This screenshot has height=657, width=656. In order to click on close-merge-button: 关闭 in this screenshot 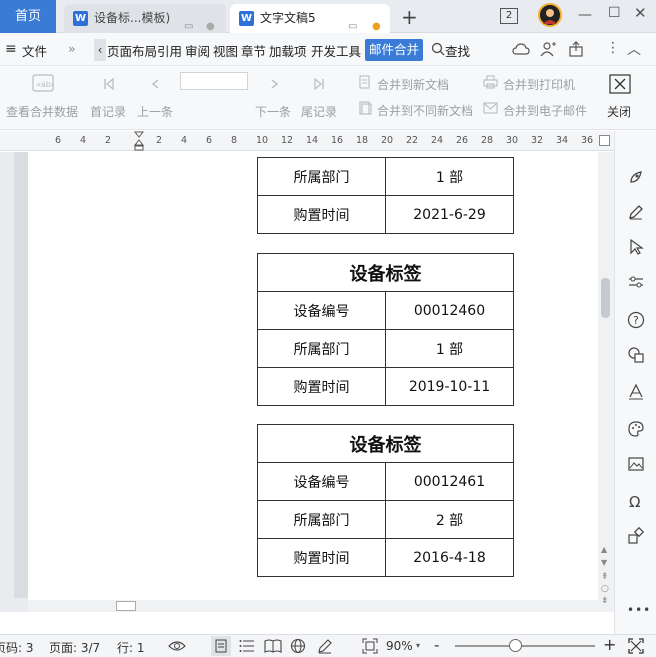, I will do `click(619, 111)`.